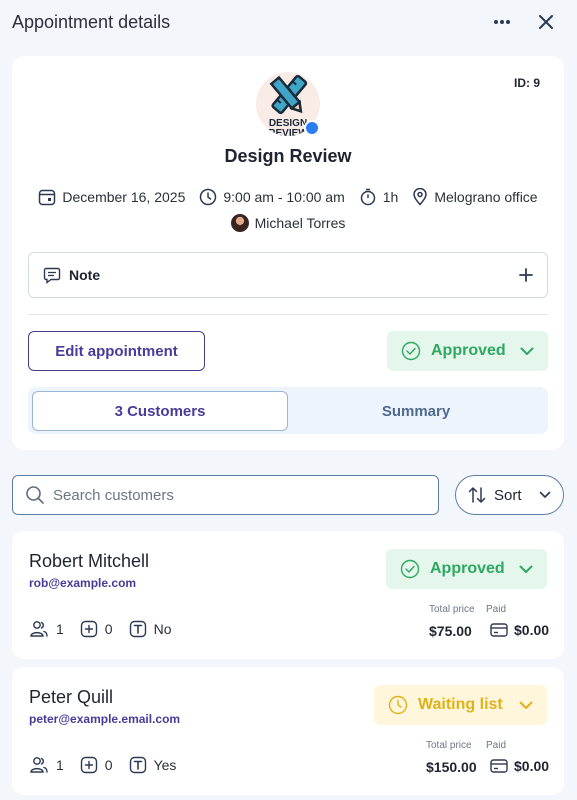  I want to click on customer-stats: 1 0 Yes, so click(102, 765).